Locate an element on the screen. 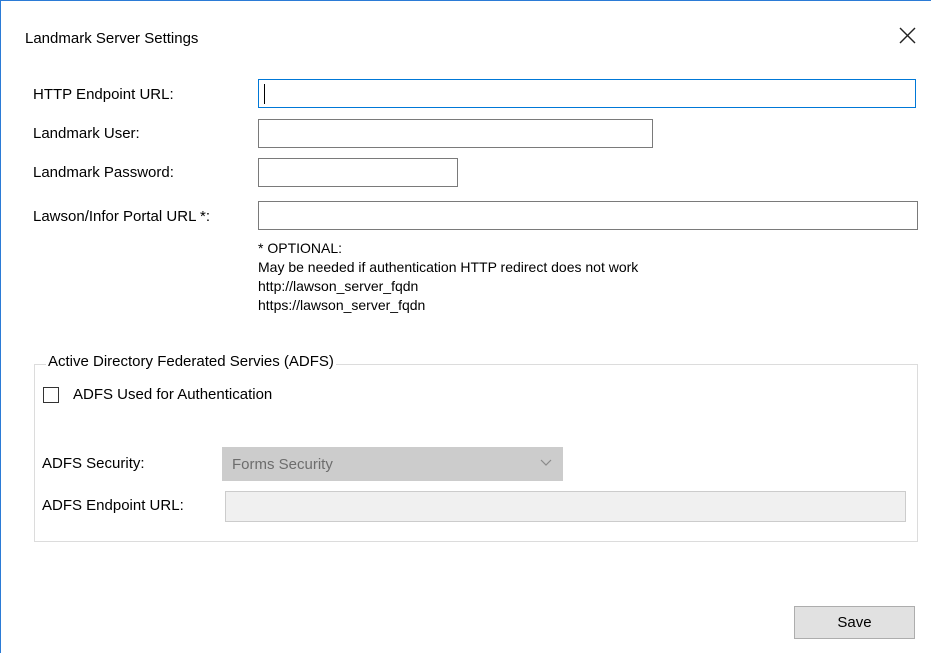 This screenshot has width=932, height=653. close-button is located at coordinates (907, 37).